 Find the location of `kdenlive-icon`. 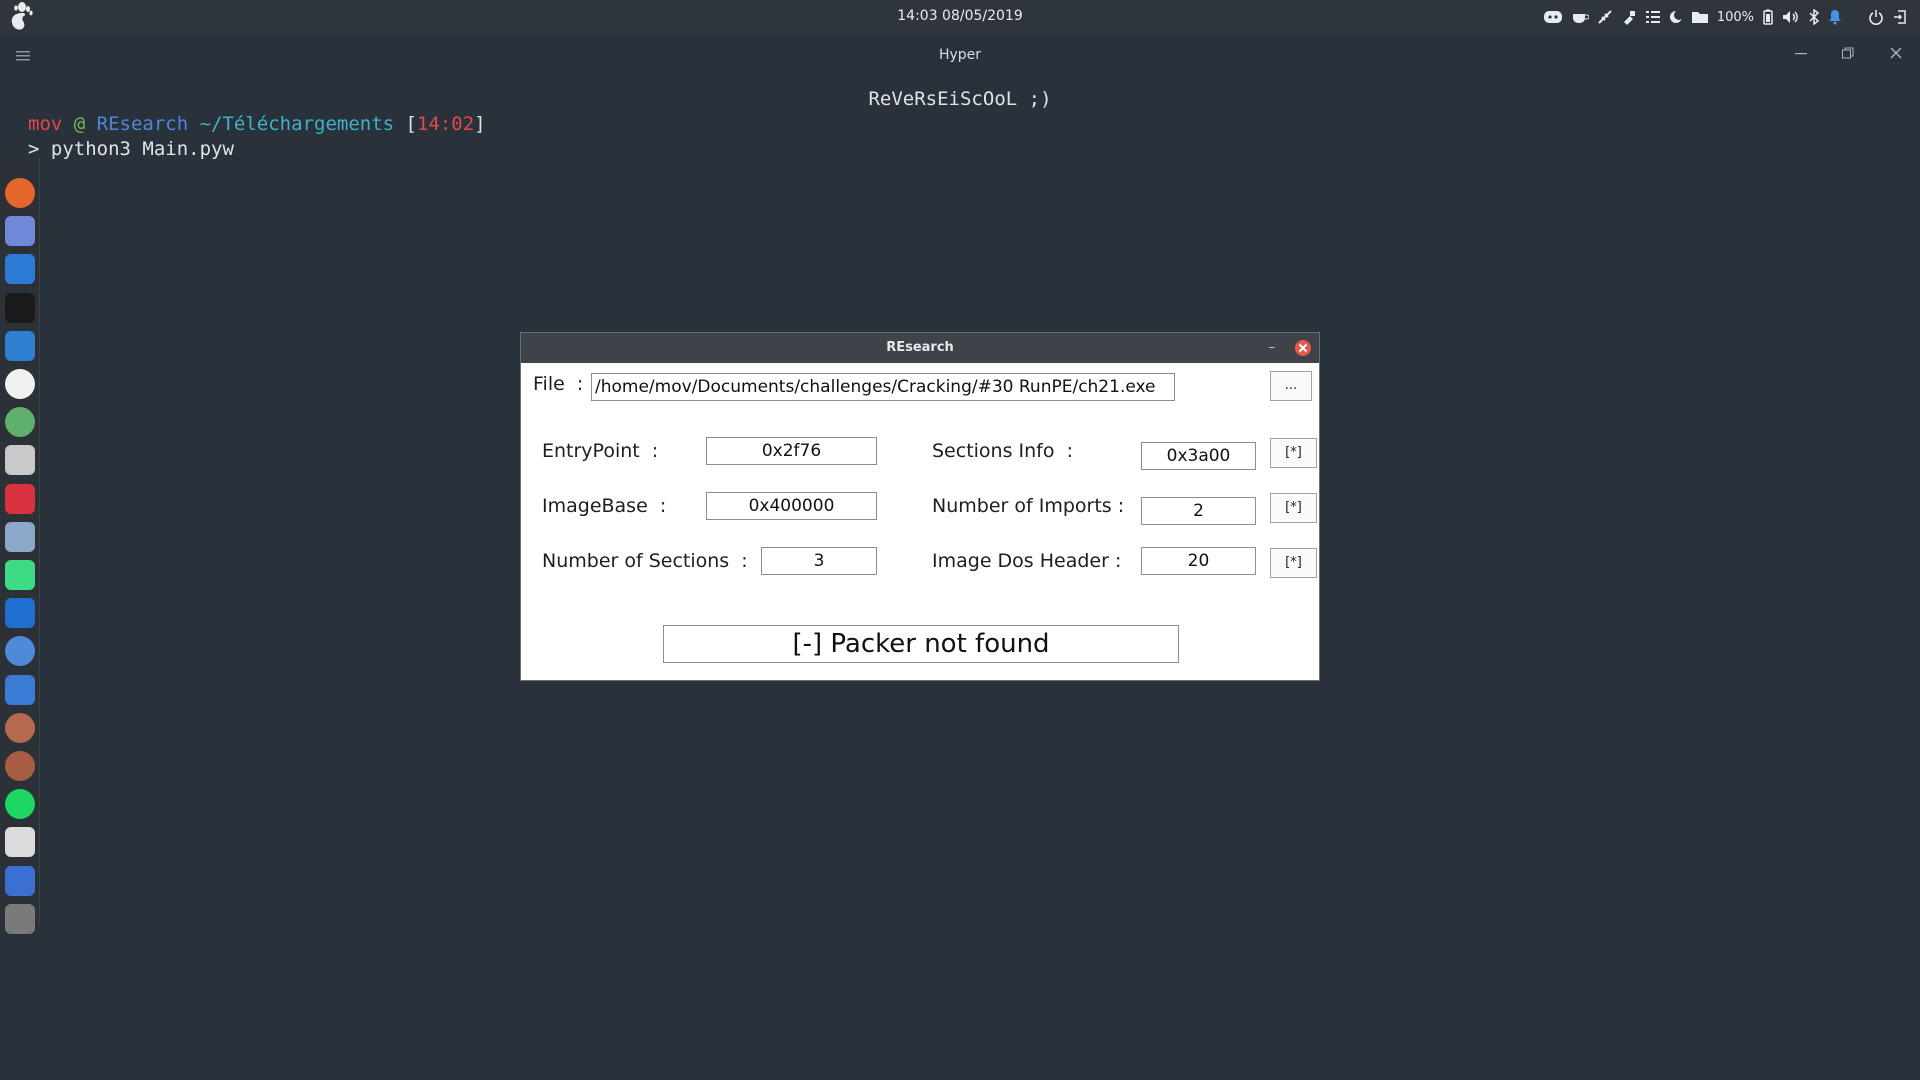

kdenlive-icon is located at coordinates (20, 689).